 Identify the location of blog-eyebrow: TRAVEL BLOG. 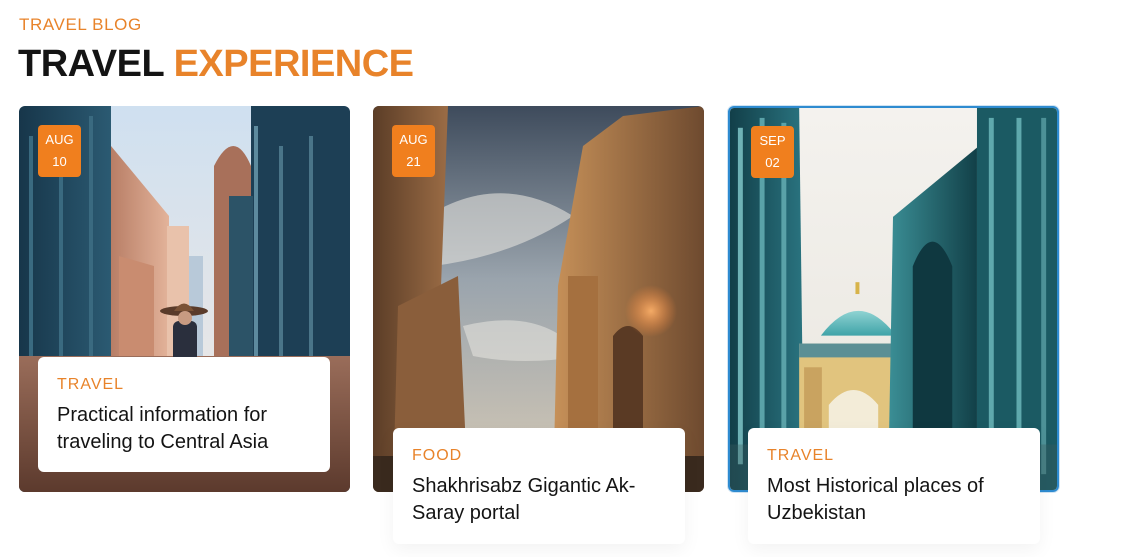
(80, 24).